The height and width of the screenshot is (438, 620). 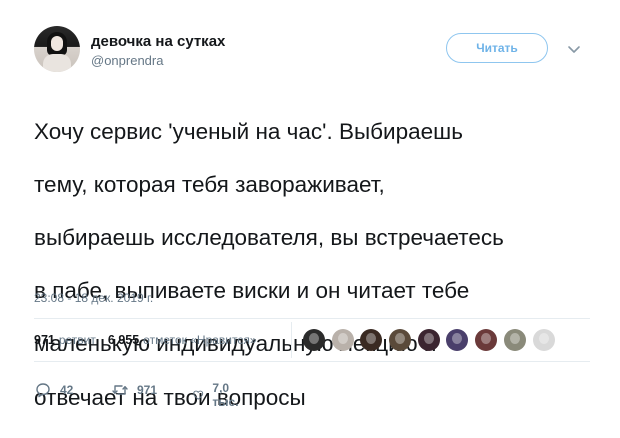 What do you see at coordinates (147, 390) in the screenshot?
I see `retweet-count: 971` at bounding box center [147, 390].